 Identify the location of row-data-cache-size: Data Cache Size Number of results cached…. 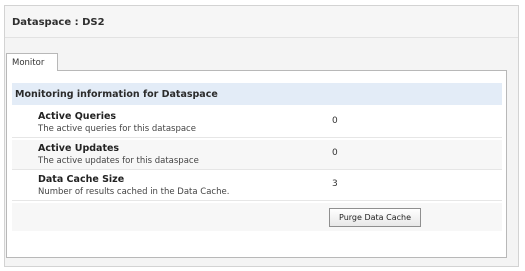
(257, 186).